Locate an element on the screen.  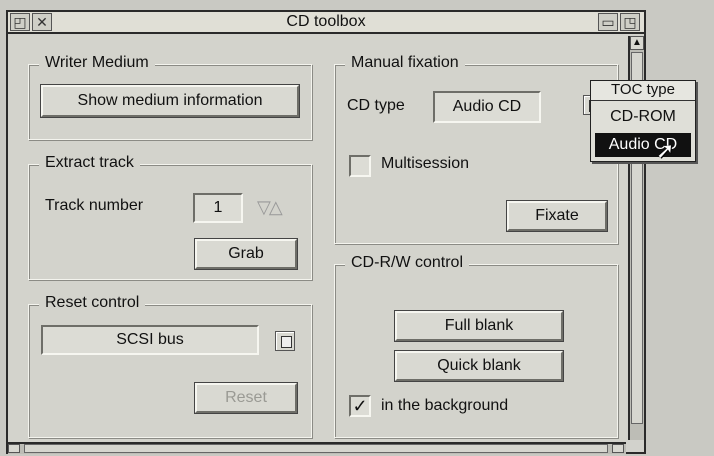
reset-control-legend: Reset control is located at coordinates (92, 303).